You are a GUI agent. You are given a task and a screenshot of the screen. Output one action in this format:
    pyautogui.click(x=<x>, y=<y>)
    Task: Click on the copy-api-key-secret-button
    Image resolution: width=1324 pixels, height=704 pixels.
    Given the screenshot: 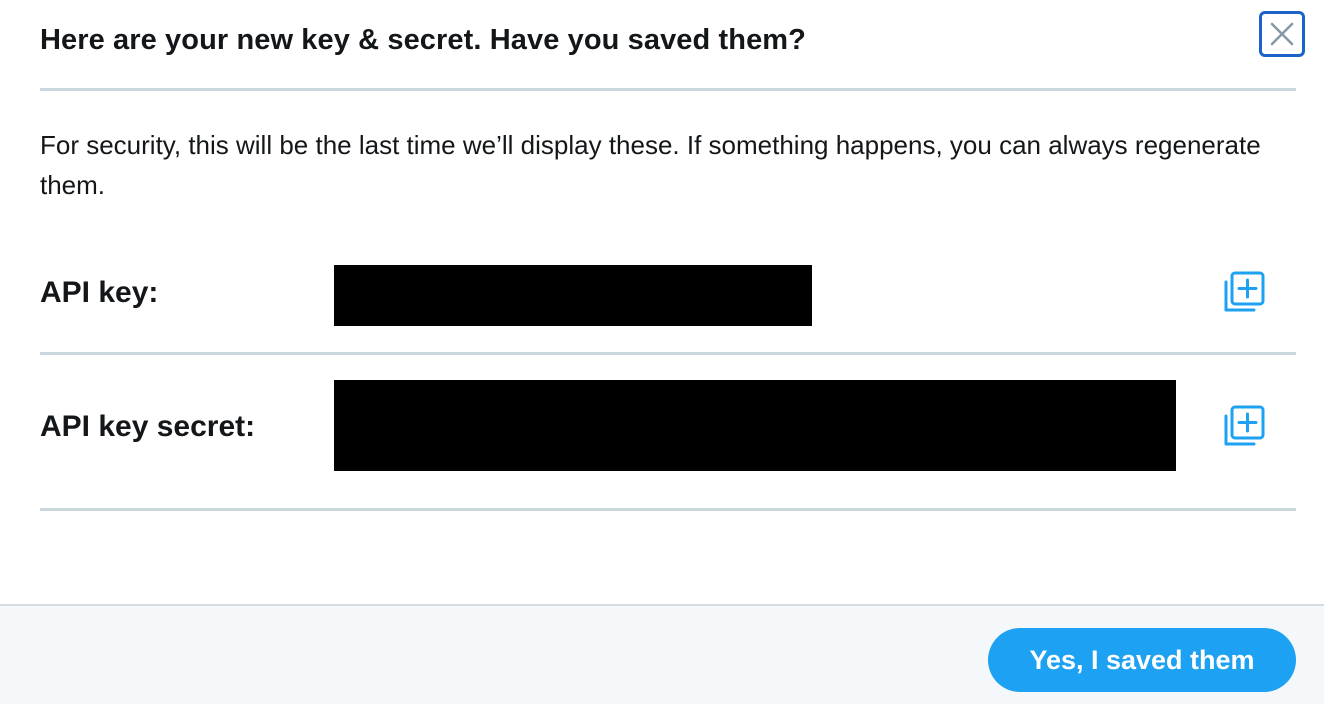 What is the action you would take?
    pyautogui.click(x=1244, y=426)
    